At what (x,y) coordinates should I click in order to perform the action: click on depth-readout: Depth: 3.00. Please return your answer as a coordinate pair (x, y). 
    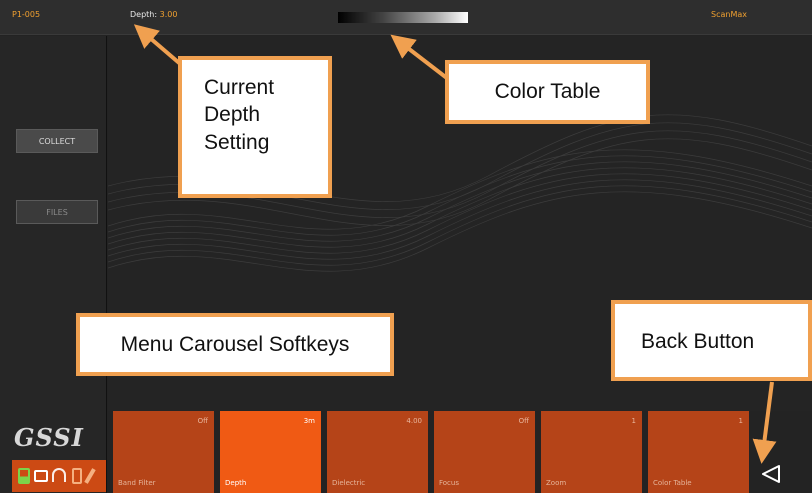
    Looking at the image, I should click on (153, 14).